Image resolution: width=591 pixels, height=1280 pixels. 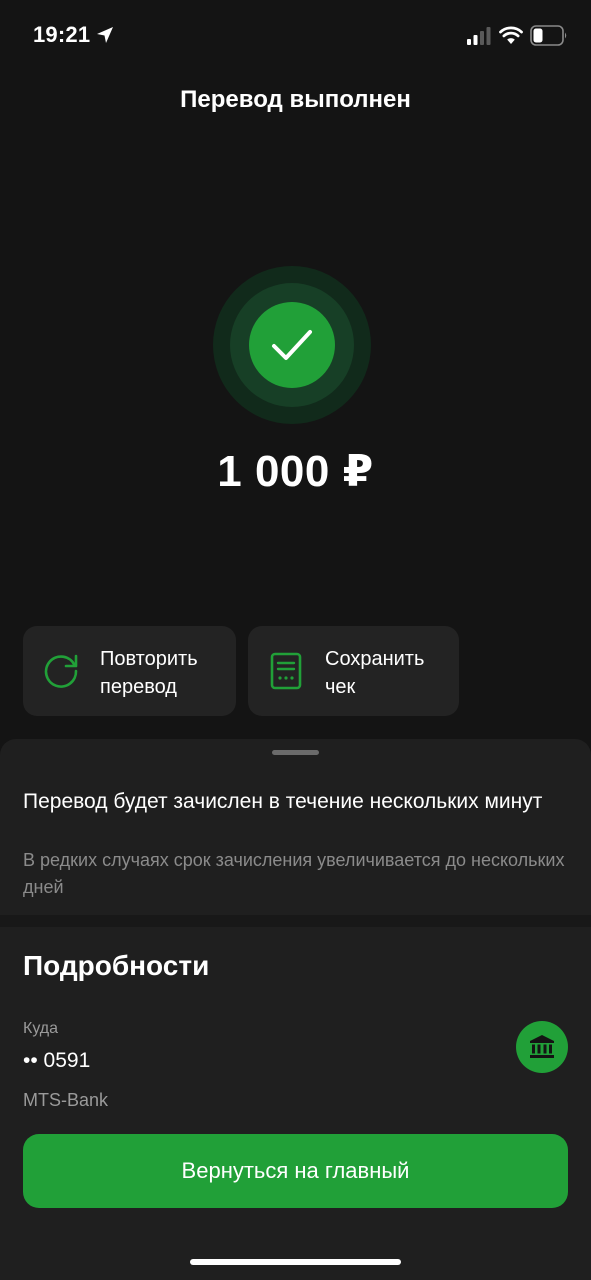 I want to click on repeat-transfer-label: Повторить перевод, so click(x=149, y=673).